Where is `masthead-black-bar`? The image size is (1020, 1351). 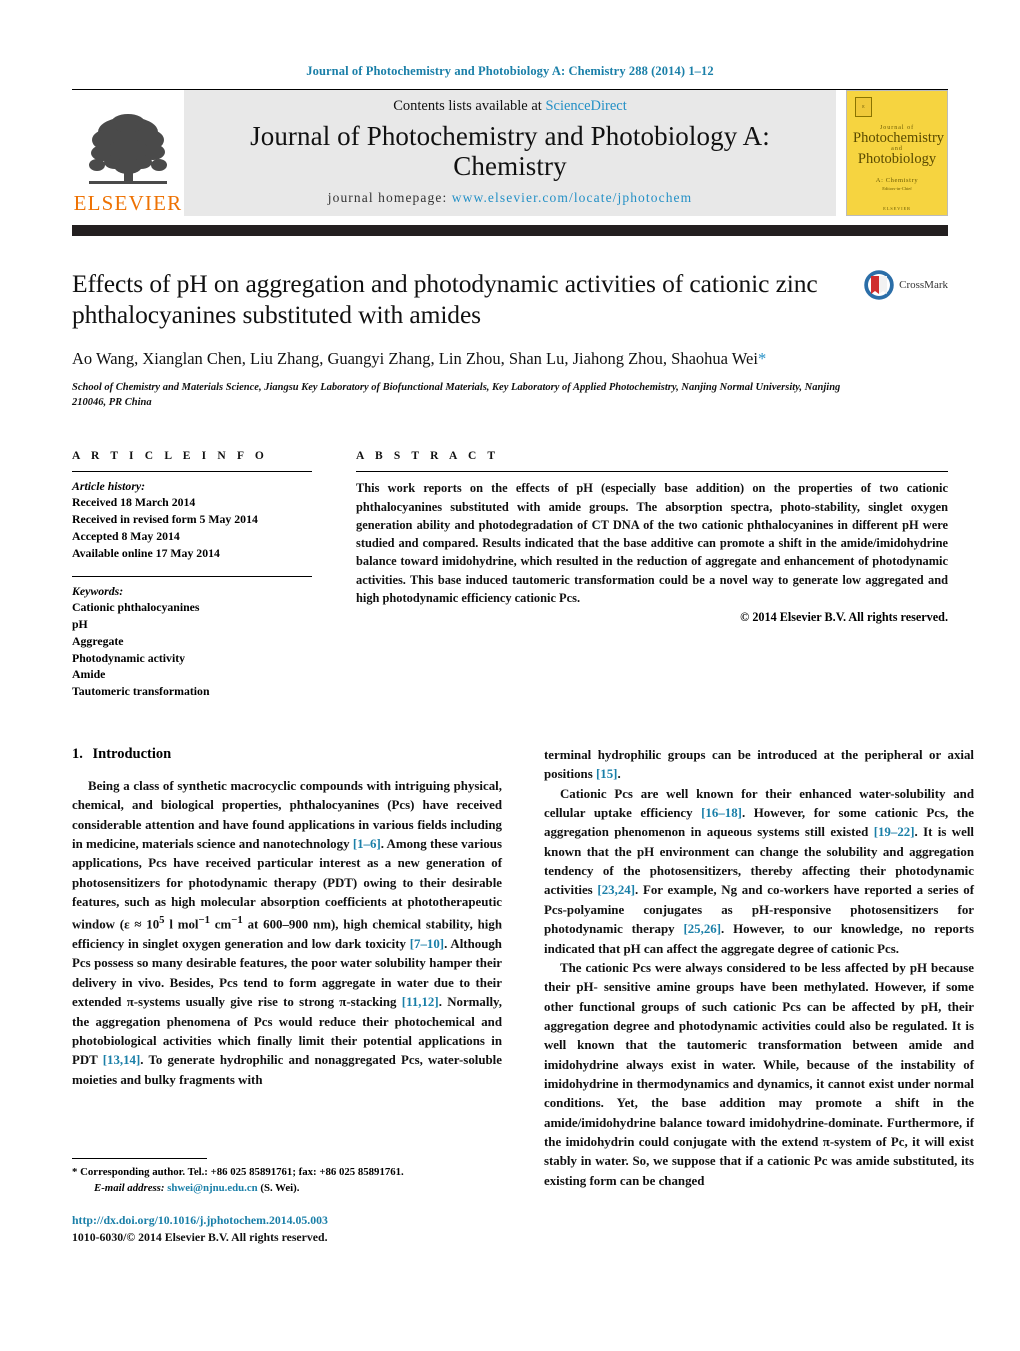 masthead-black-bar is located at coordinates (510, 230).